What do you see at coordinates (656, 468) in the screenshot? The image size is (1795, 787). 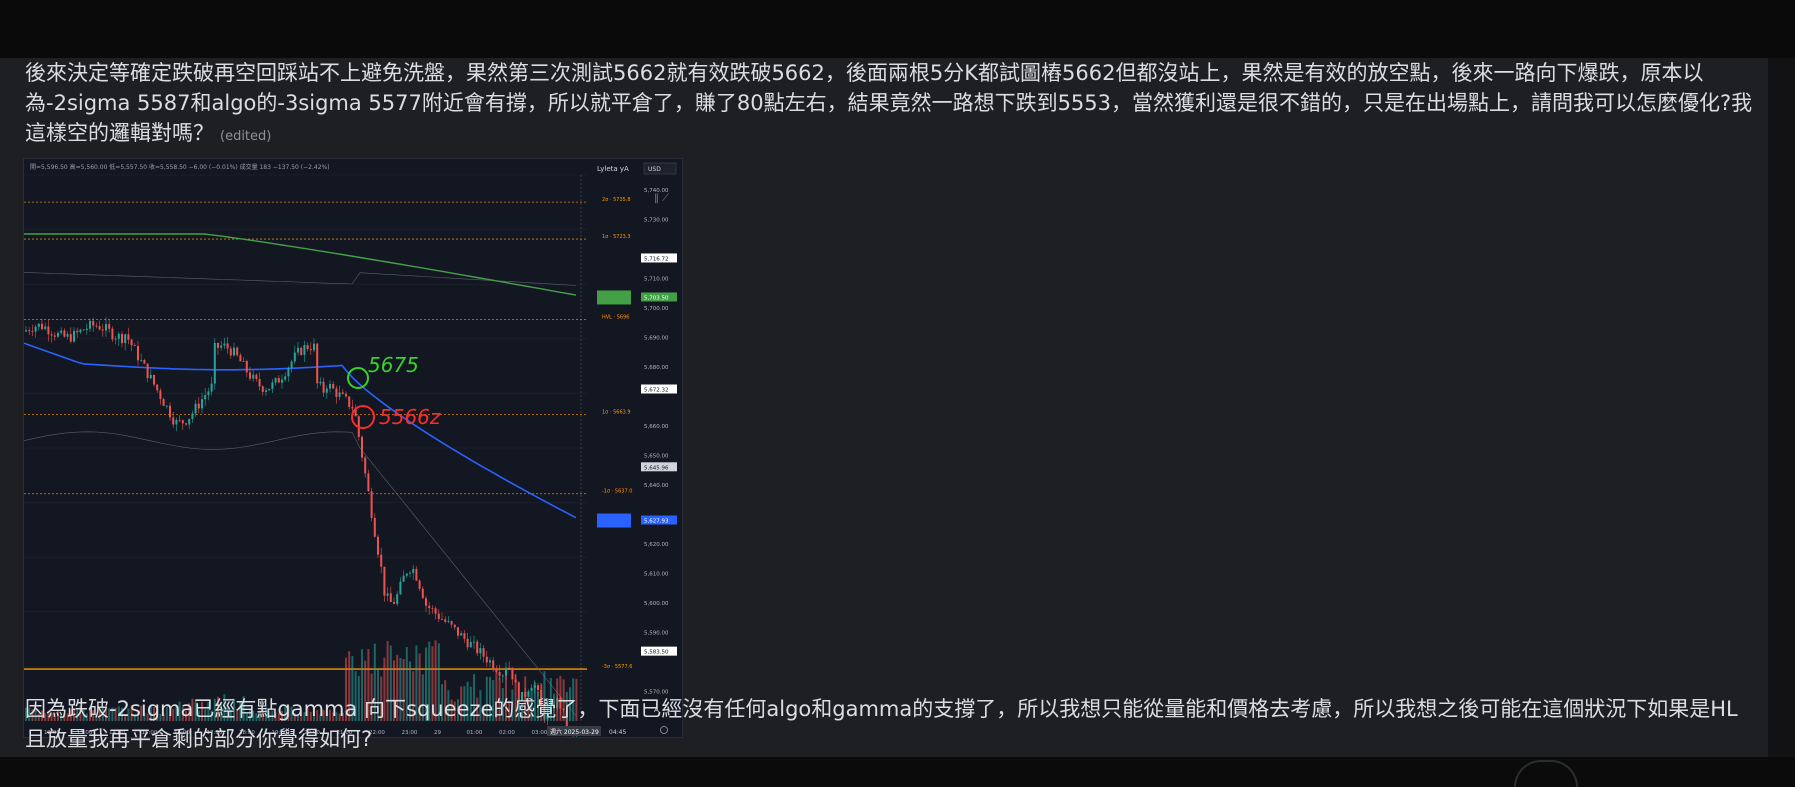 I see `price-badge-text: 5,645.96` at bounding box center [656, 468].